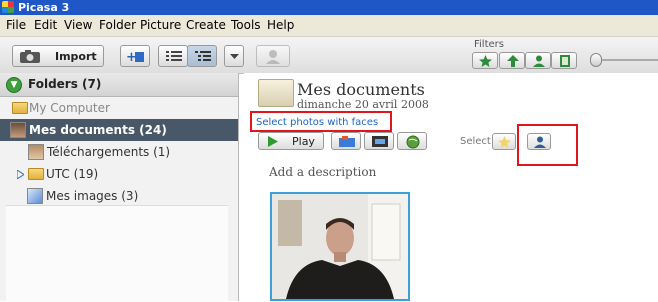 The width and height of the screenshot is (658, 302). I want to click on upload-arrow-icon, so click(513, 61).